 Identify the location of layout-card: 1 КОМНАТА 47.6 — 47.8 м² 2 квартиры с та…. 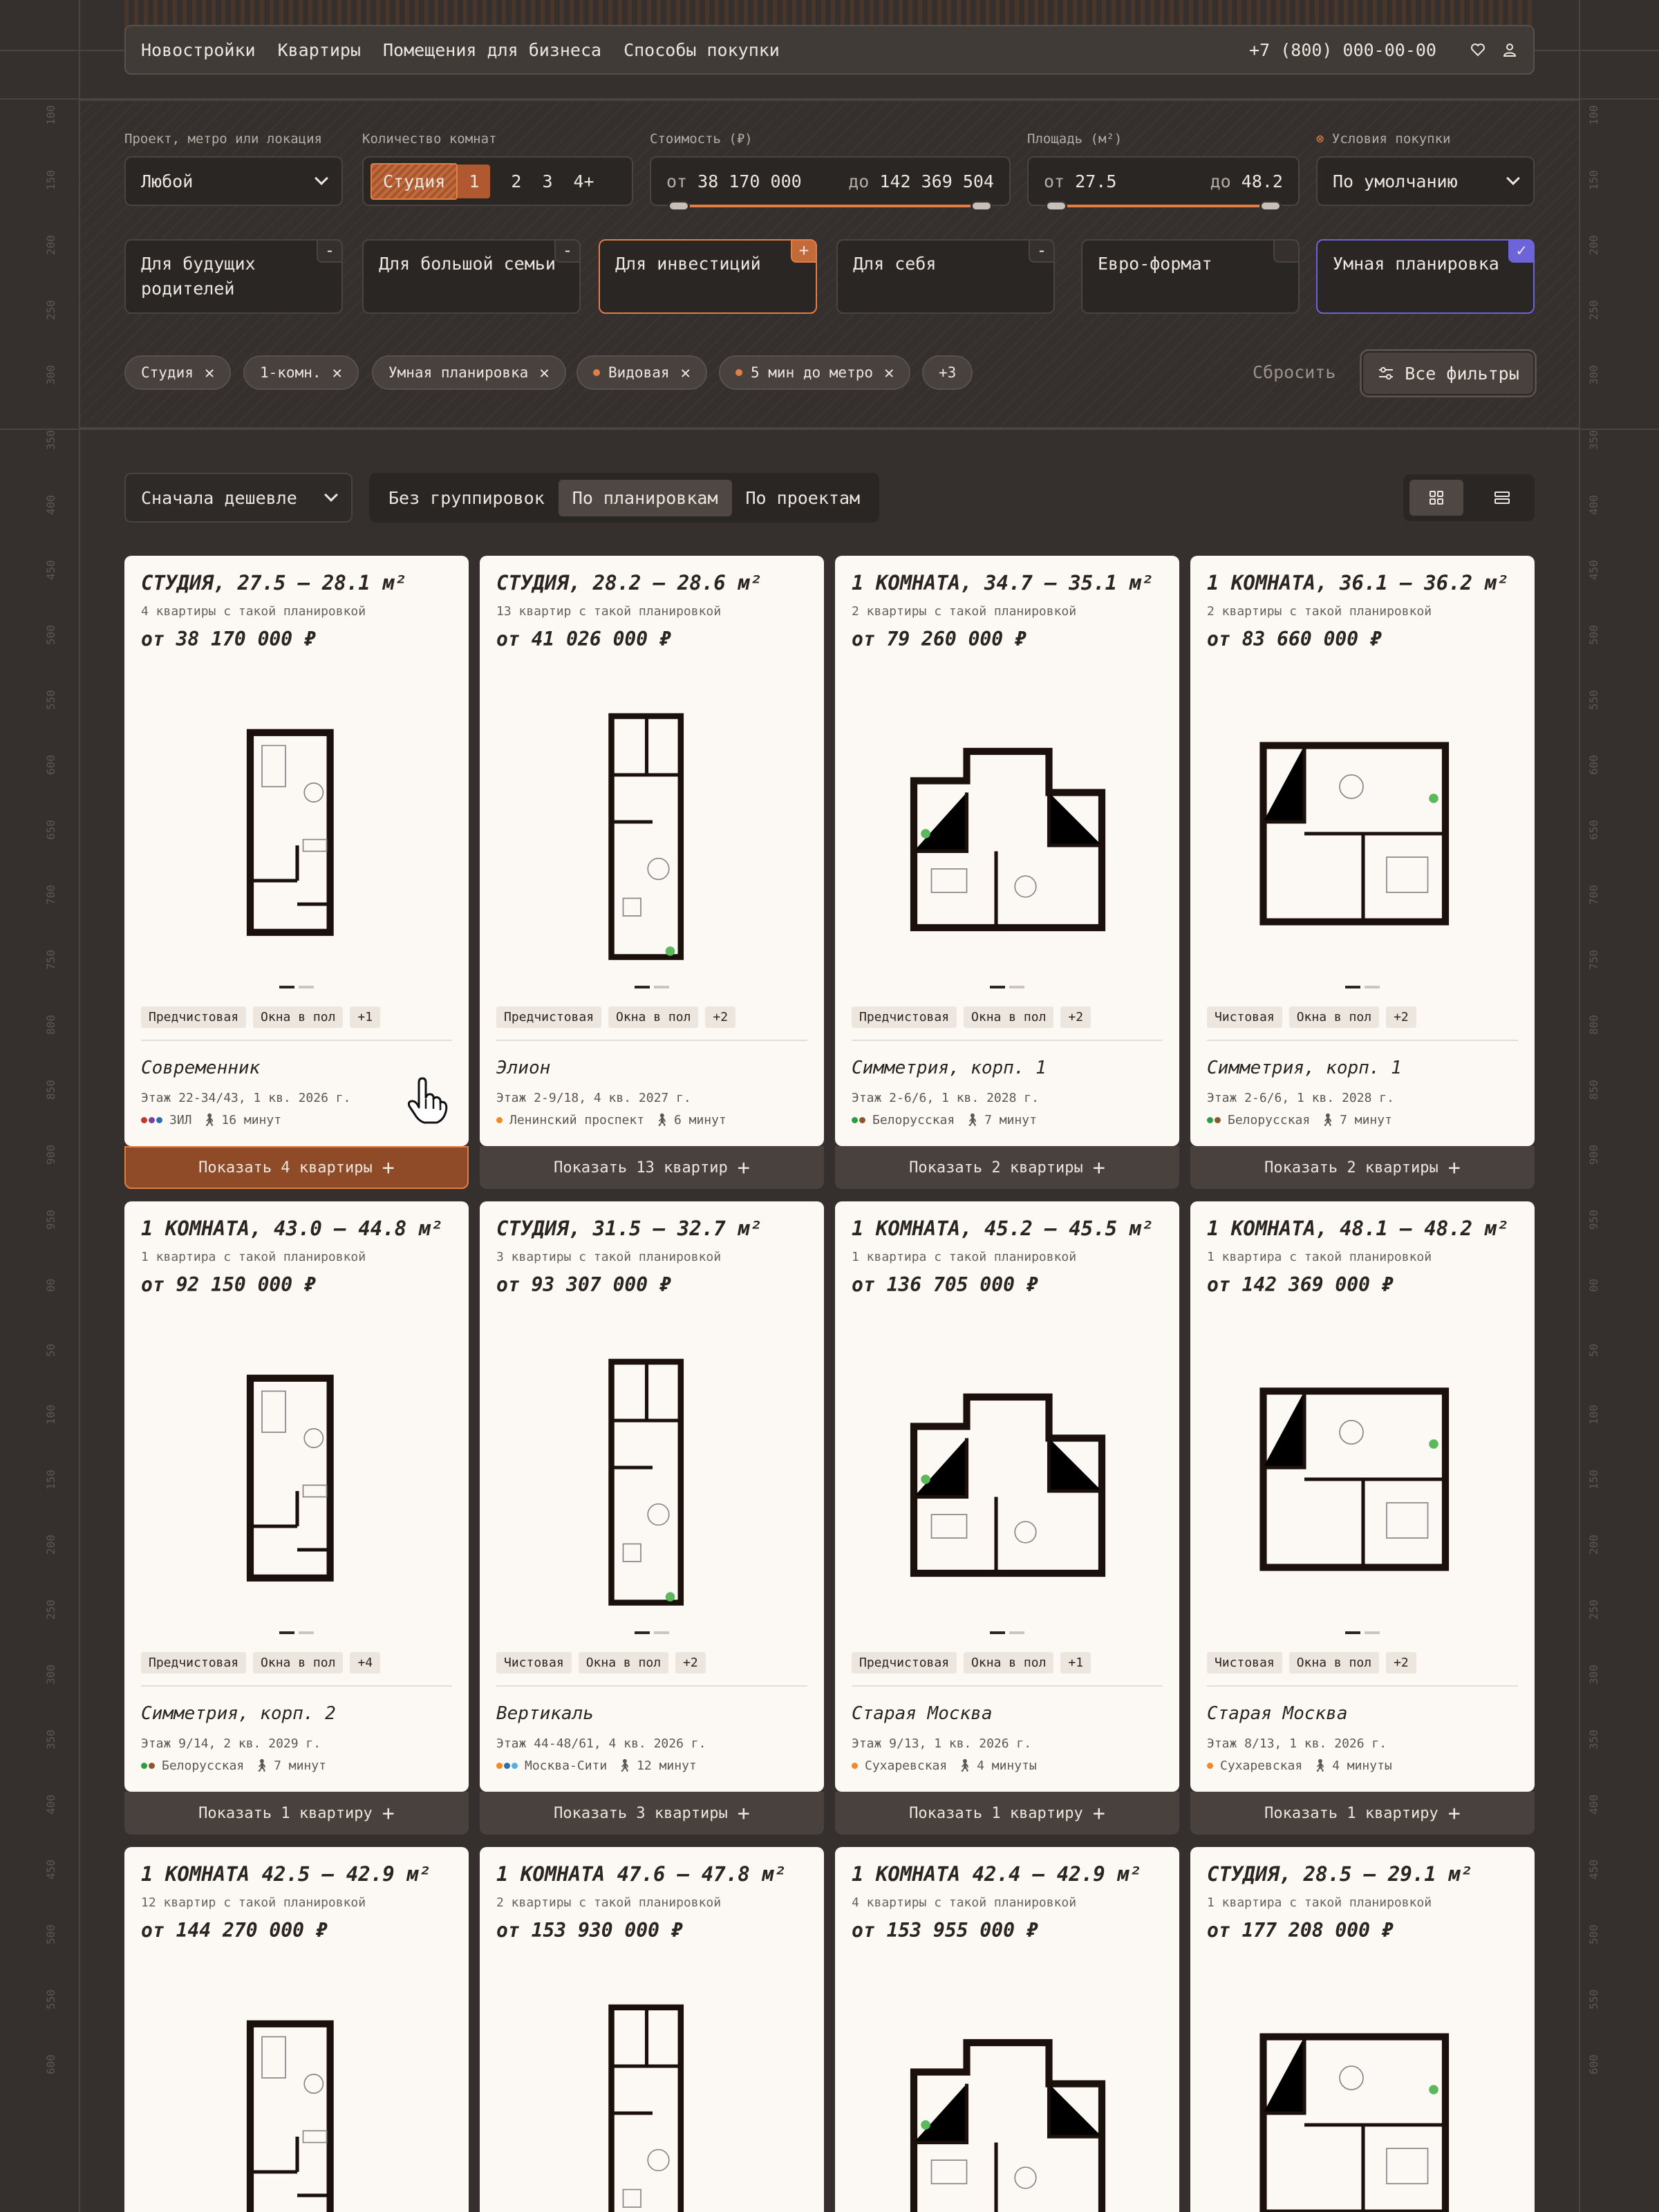
(652, 2029).